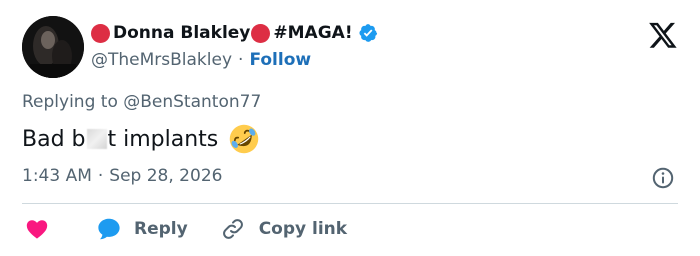 This screenshot has width=700, height=256. I want to click on follow-button: Follow, so click(280, 60).